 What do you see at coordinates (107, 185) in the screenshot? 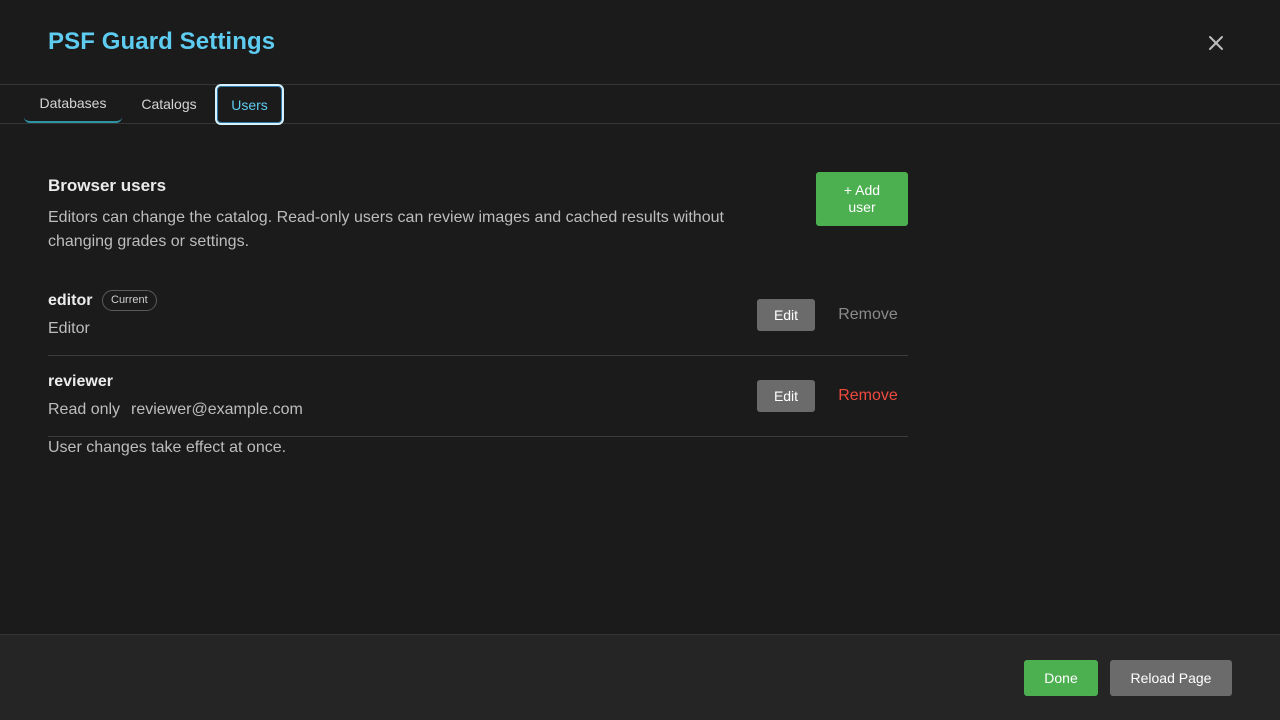
I see `section-title: Browser users` at bounding box center [107, 185].